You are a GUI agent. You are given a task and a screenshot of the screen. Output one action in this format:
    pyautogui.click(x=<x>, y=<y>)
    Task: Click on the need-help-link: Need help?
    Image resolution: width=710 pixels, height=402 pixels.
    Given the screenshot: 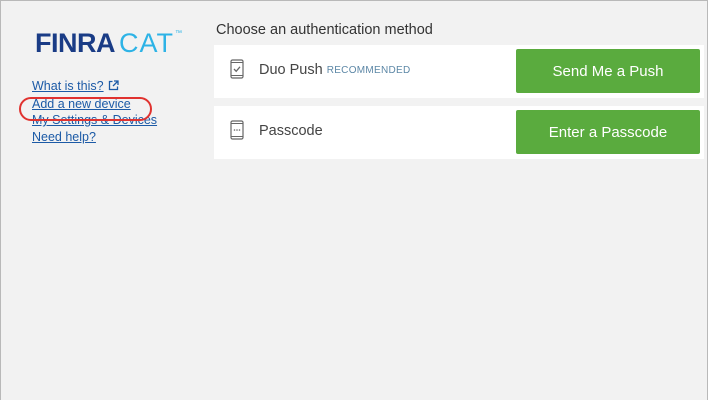 What is the action you would take?
    pyautogui.click(x=94, y=137)
    